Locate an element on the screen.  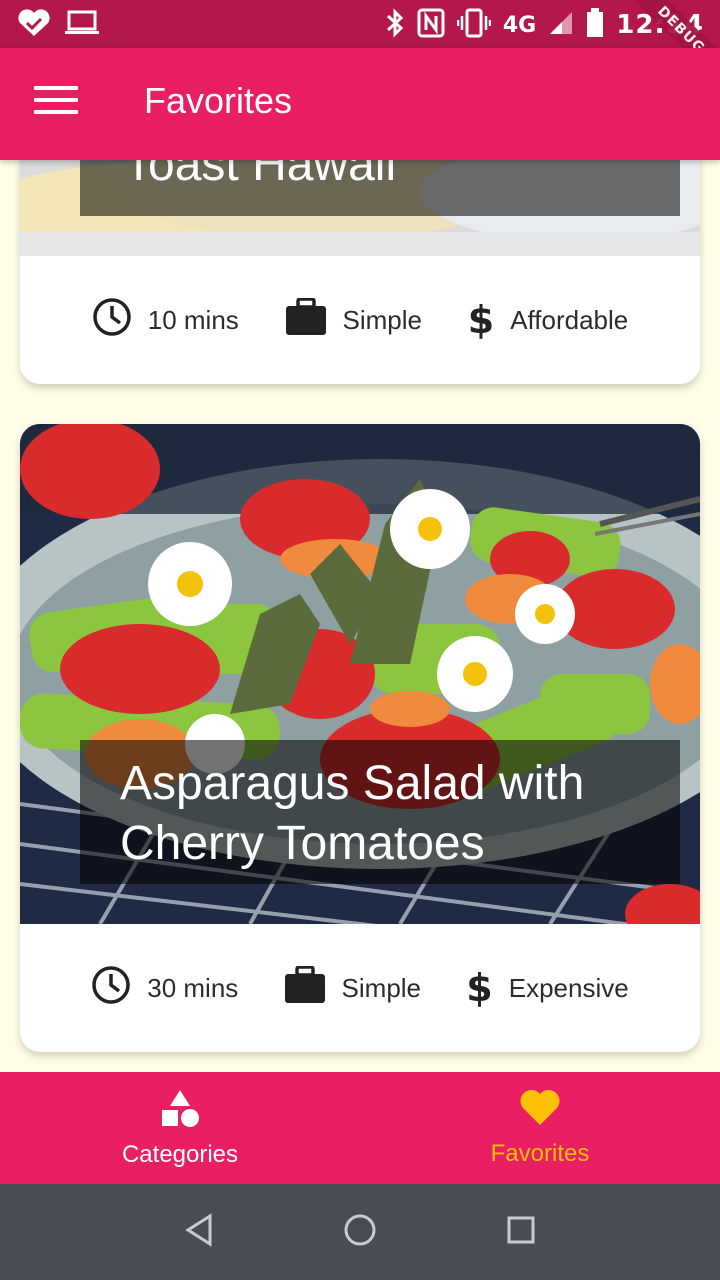
page-title: Favorites is located at coordinates (218, 100).